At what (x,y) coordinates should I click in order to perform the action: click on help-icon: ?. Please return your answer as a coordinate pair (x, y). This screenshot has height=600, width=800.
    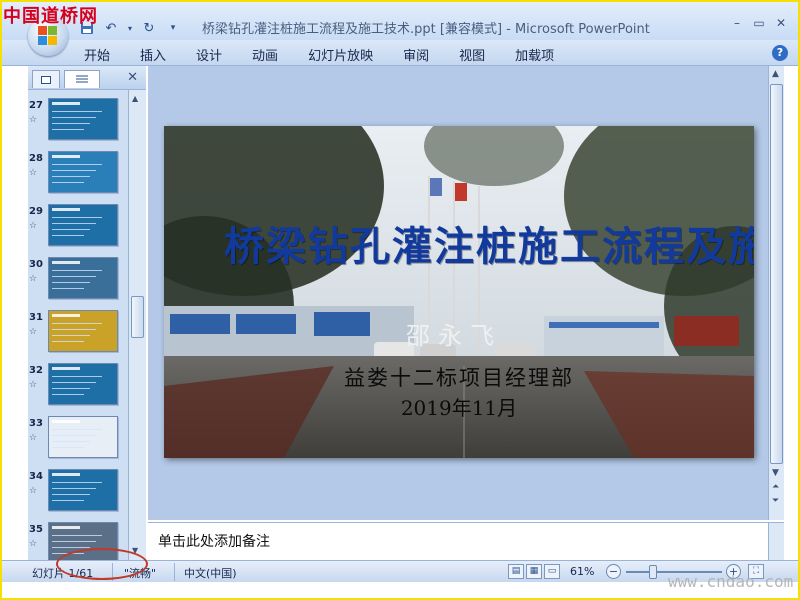
    Looking at the image, I should click on (780, 53).